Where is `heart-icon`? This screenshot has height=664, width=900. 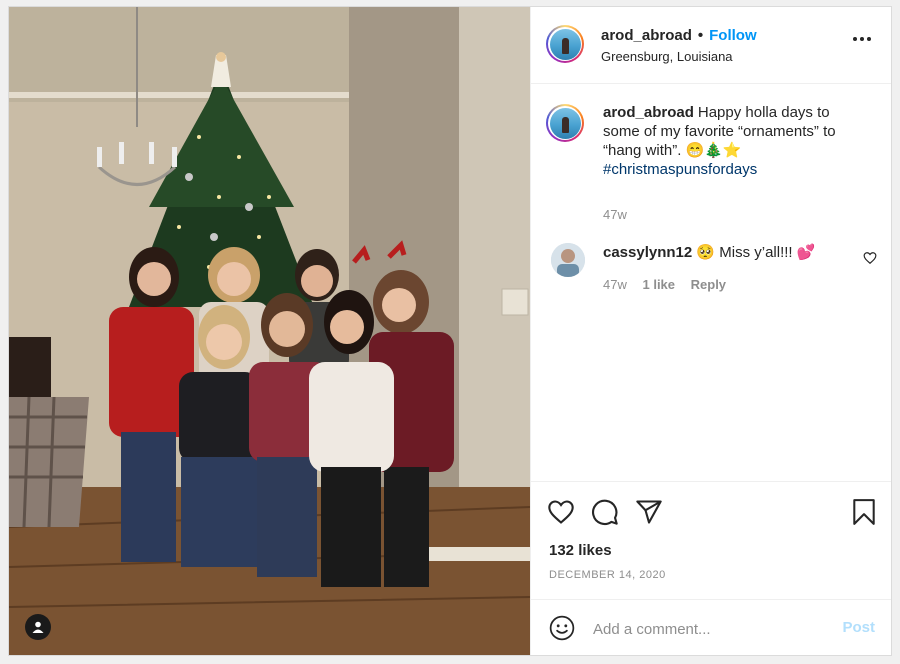
heart-icon is located at coordinates (561, 512).